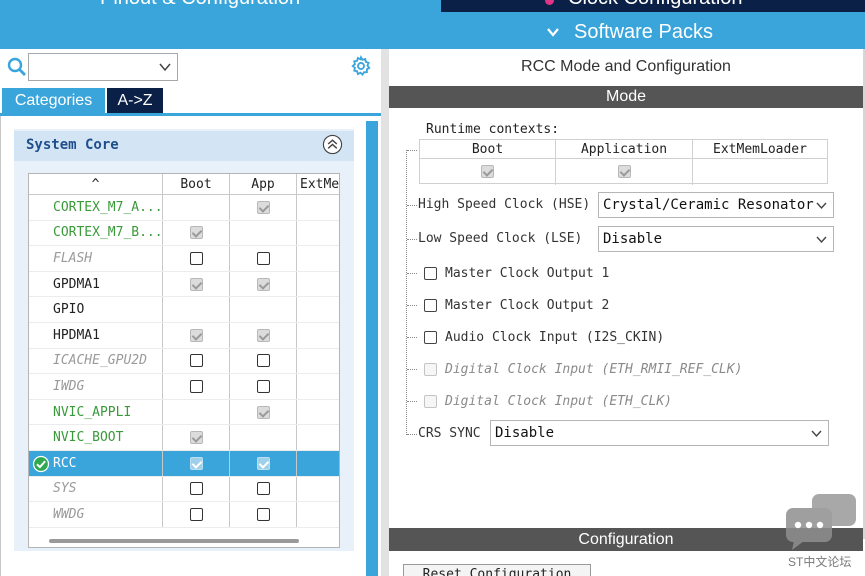 The image size is (865, 576). What do you see at coordinates (174, 541) in the screenshot?
I see `horizontal-scrollbar` at bounding box center [174, 541].